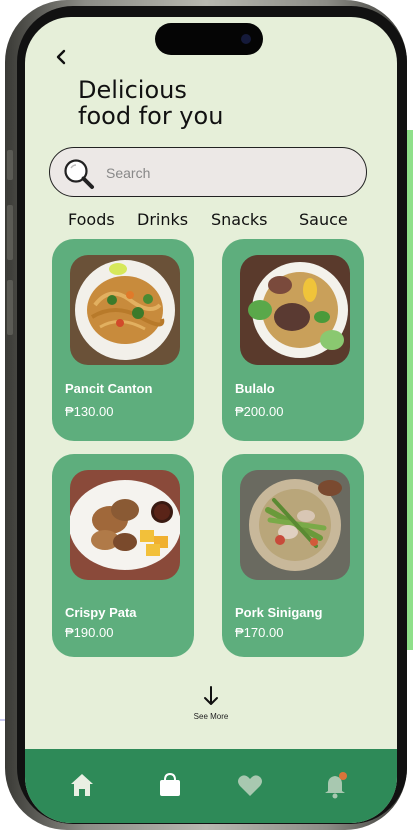 The height and width of the screenshot is (831, 413). Describe the element at coordinates (79, 174) in the screenshot. I see `search-icon` at that location.